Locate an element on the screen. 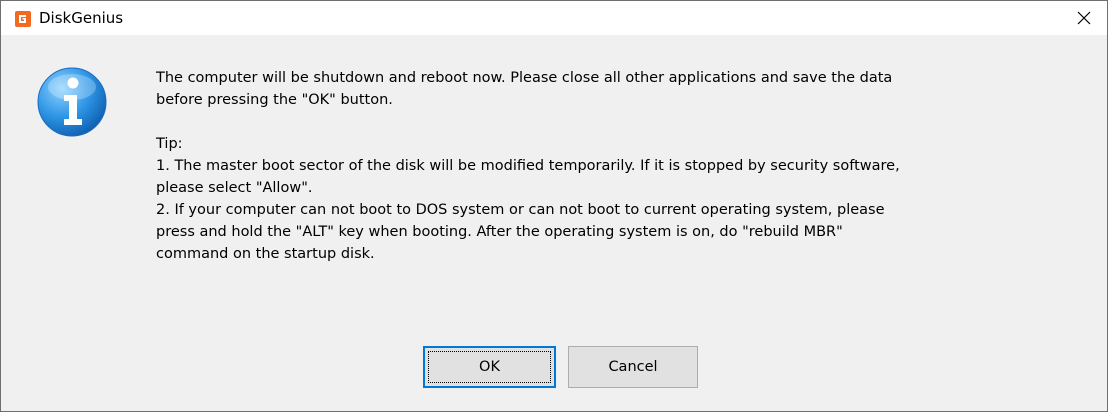  close-icon is located at coordinates (1084, 18).